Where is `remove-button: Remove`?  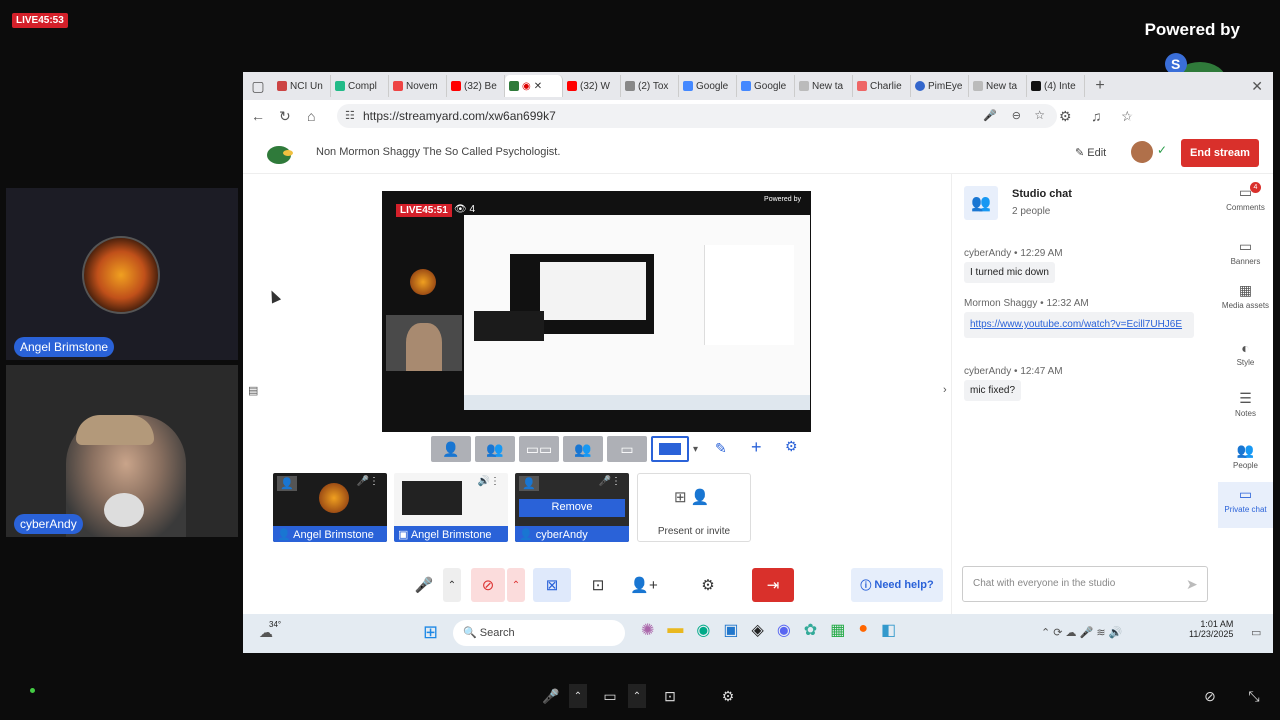 remove-button: Remove is located at coordinates (572, 508).